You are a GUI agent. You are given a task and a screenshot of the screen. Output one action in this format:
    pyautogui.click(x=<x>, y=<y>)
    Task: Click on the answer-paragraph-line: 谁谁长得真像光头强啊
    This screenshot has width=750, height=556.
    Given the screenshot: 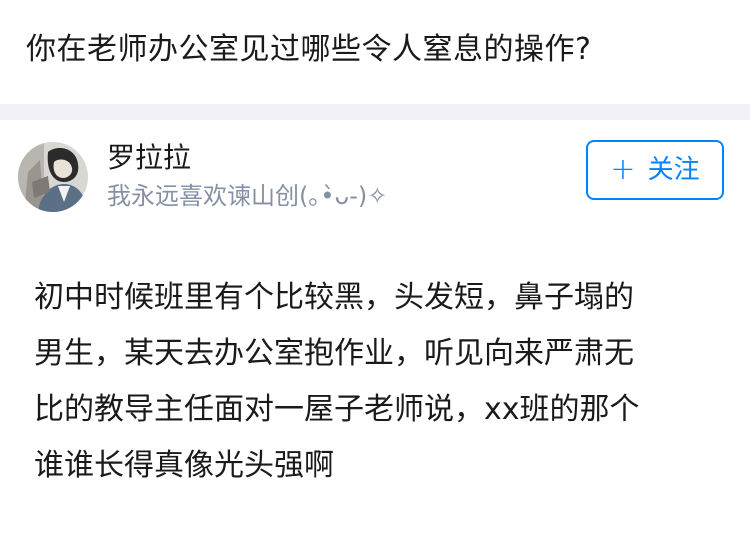 What is the action you would take?
    pyautogui.click(x=184, y=465)
    